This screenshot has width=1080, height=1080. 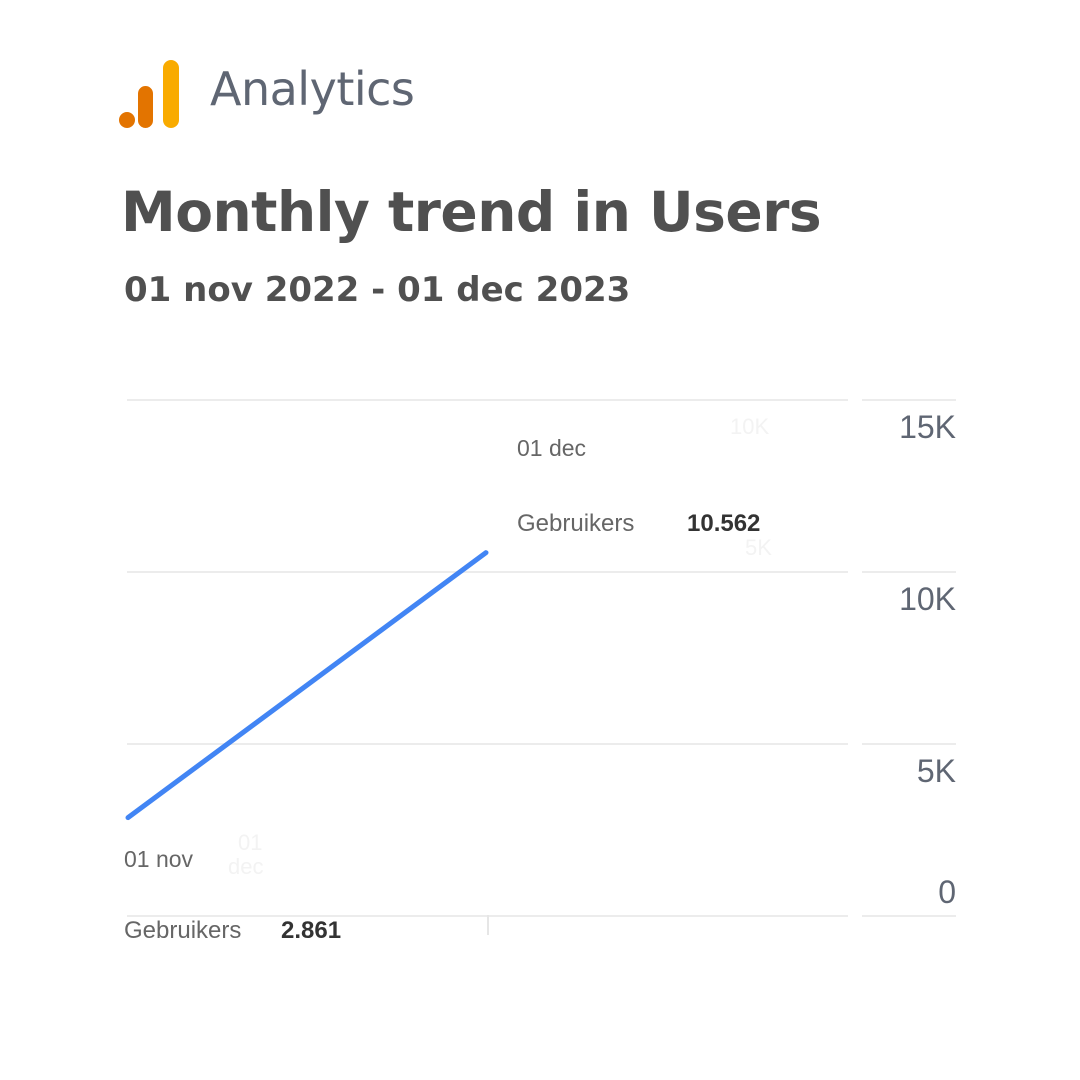 I want to click on y-tick-label: 0, so click(x=947, y=892).